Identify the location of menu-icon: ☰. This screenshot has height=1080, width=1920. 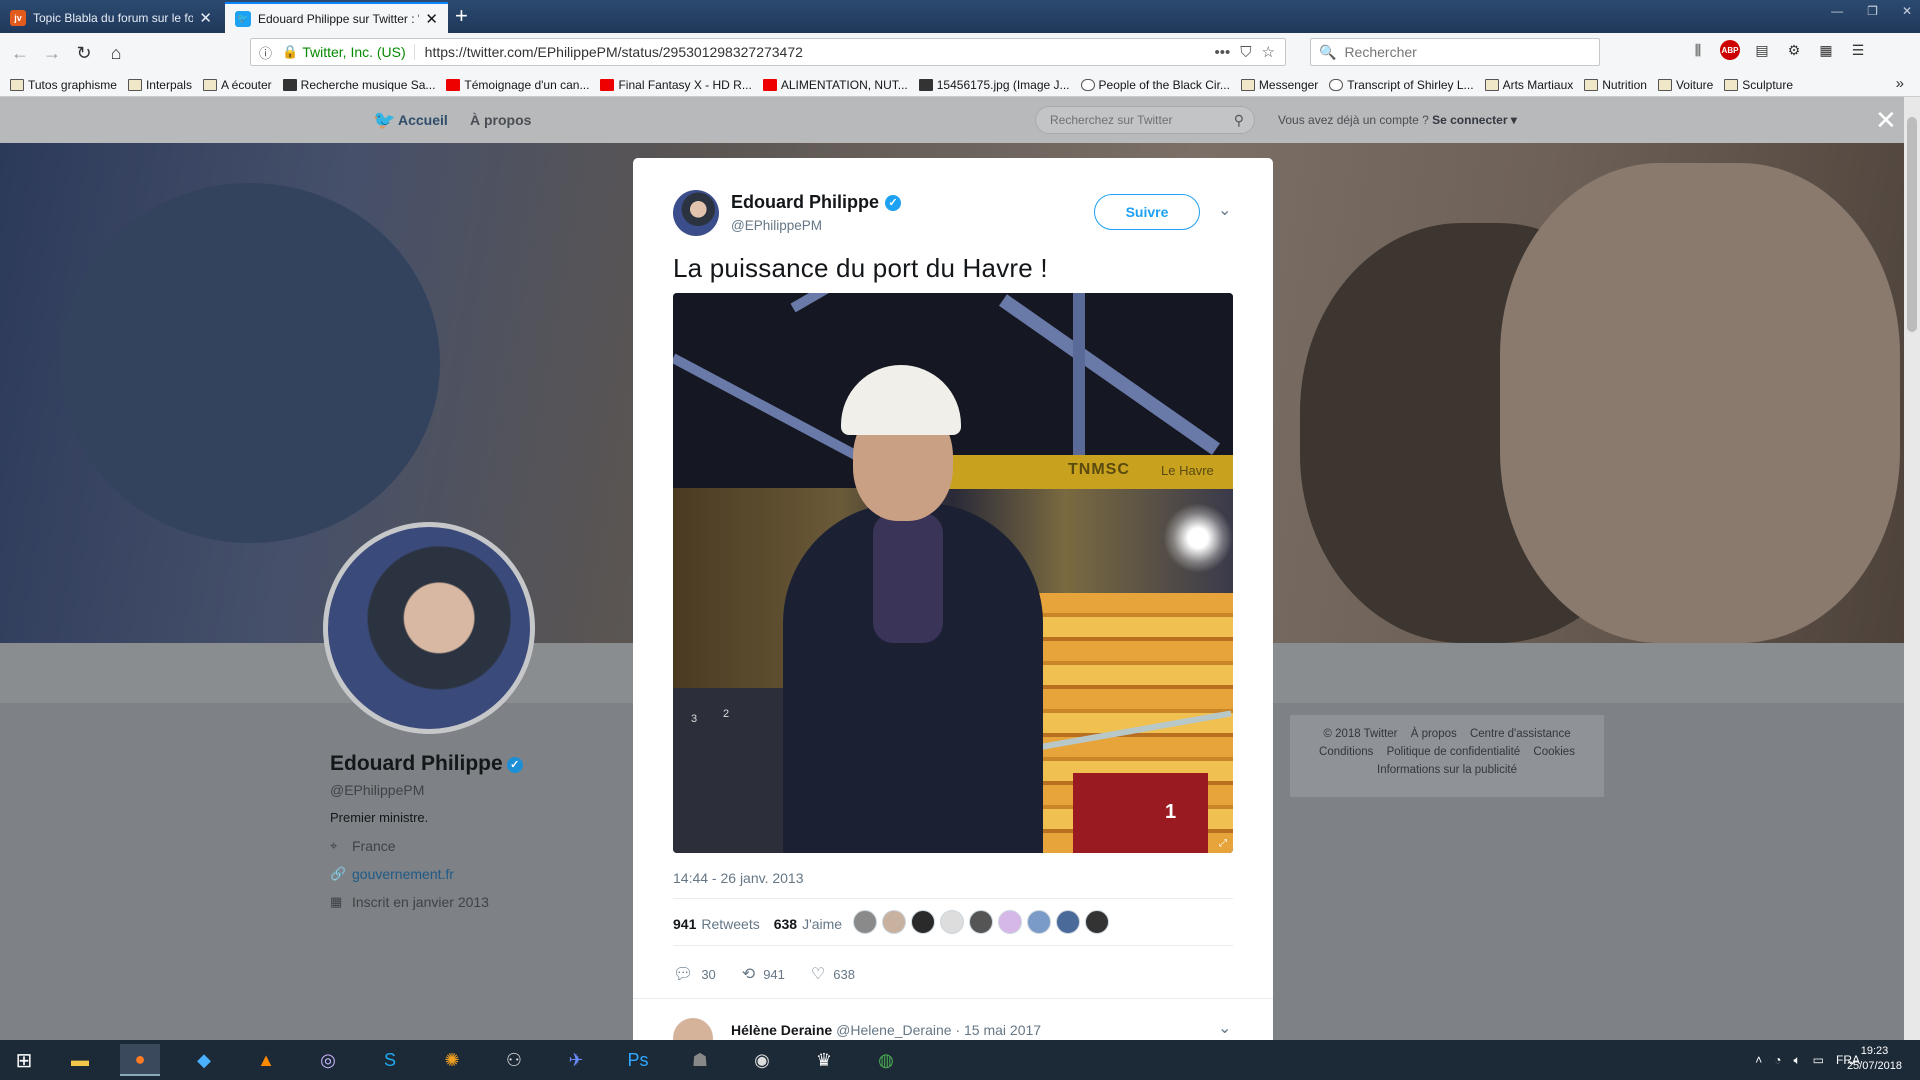
(1858, 50).